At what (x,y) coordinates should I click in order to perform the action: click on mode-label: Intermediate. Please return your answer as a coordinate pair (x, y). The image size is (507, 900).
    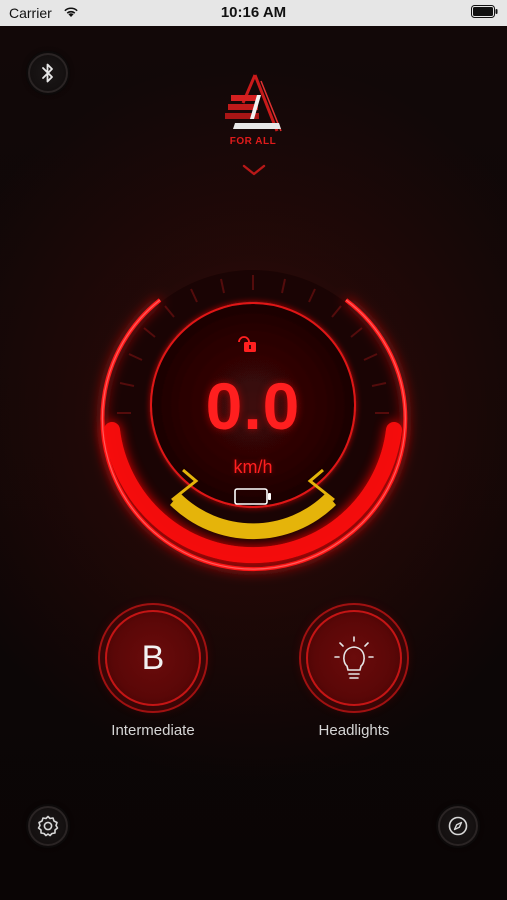
    Looking at the image, I should click on (153, 730).